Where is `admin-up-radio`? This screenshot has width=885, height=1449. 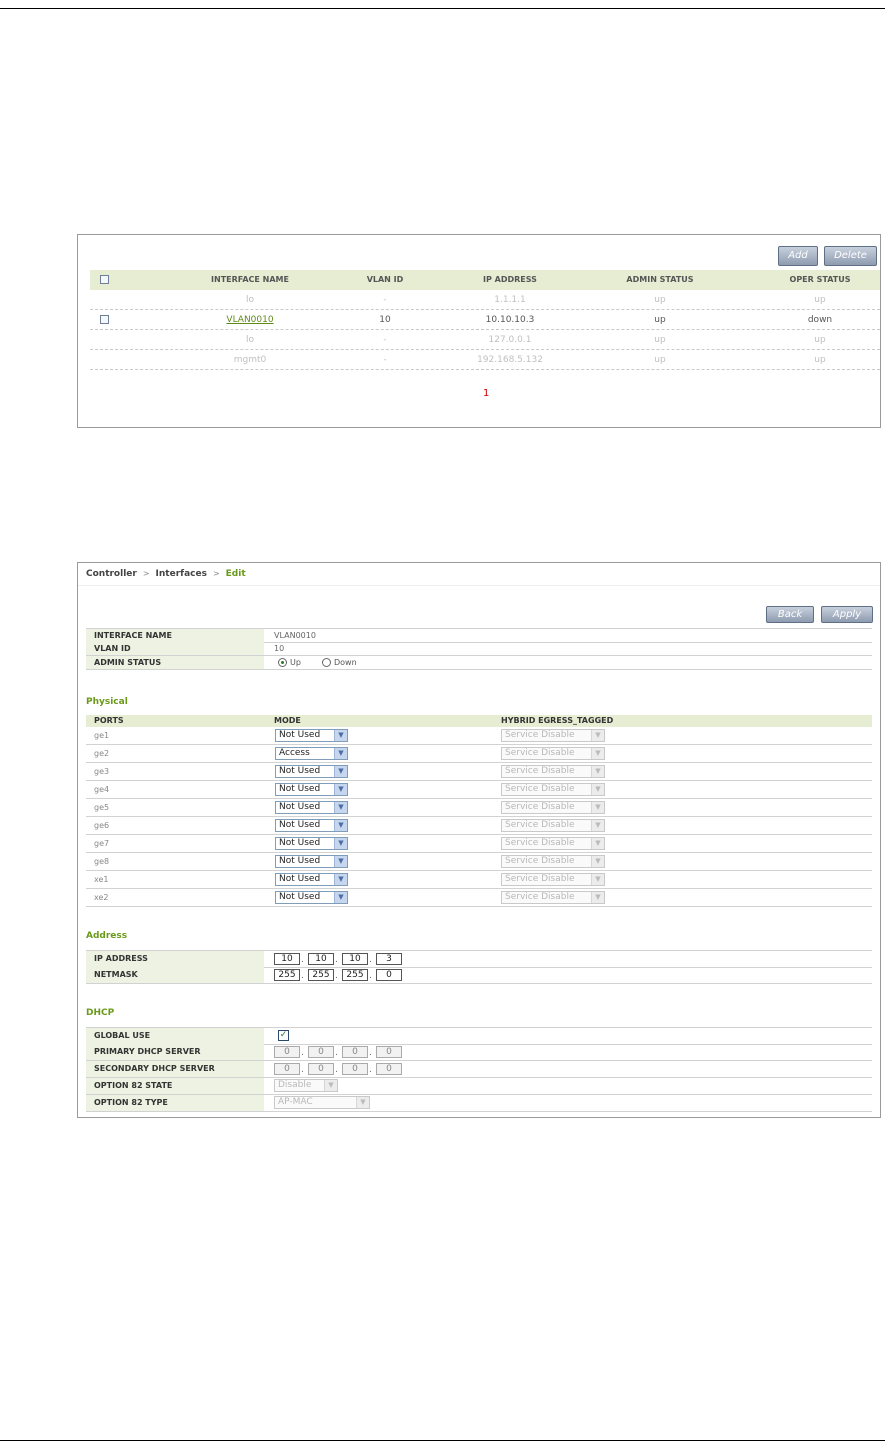
admin-up-radio is located at coordinates (282, 662).